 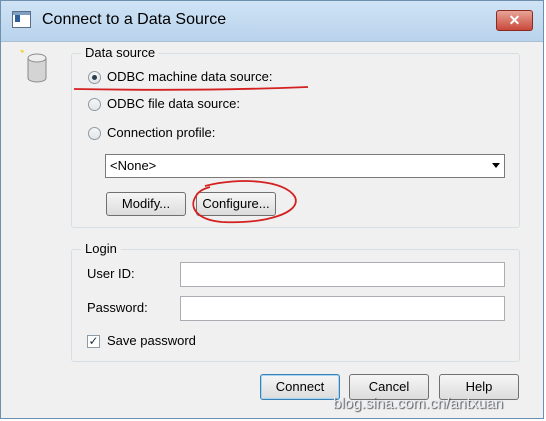 What do you see at coordinates (418, 403) in the screenshot?
I see `watermark: blog.sina.com.cn/antxuan` at bounding box center [418, 403].